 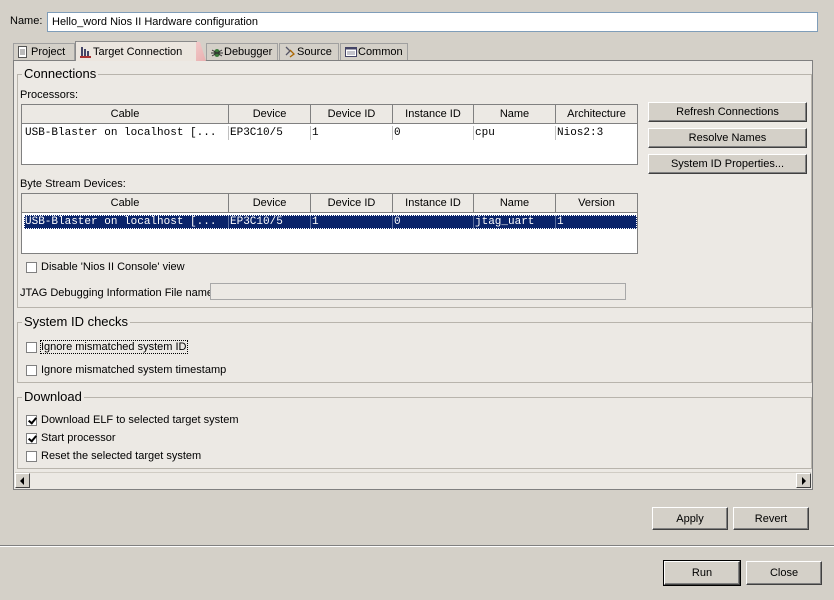 I want to click on tab-target-connection: Target Connection, so click(x=136, y=51).